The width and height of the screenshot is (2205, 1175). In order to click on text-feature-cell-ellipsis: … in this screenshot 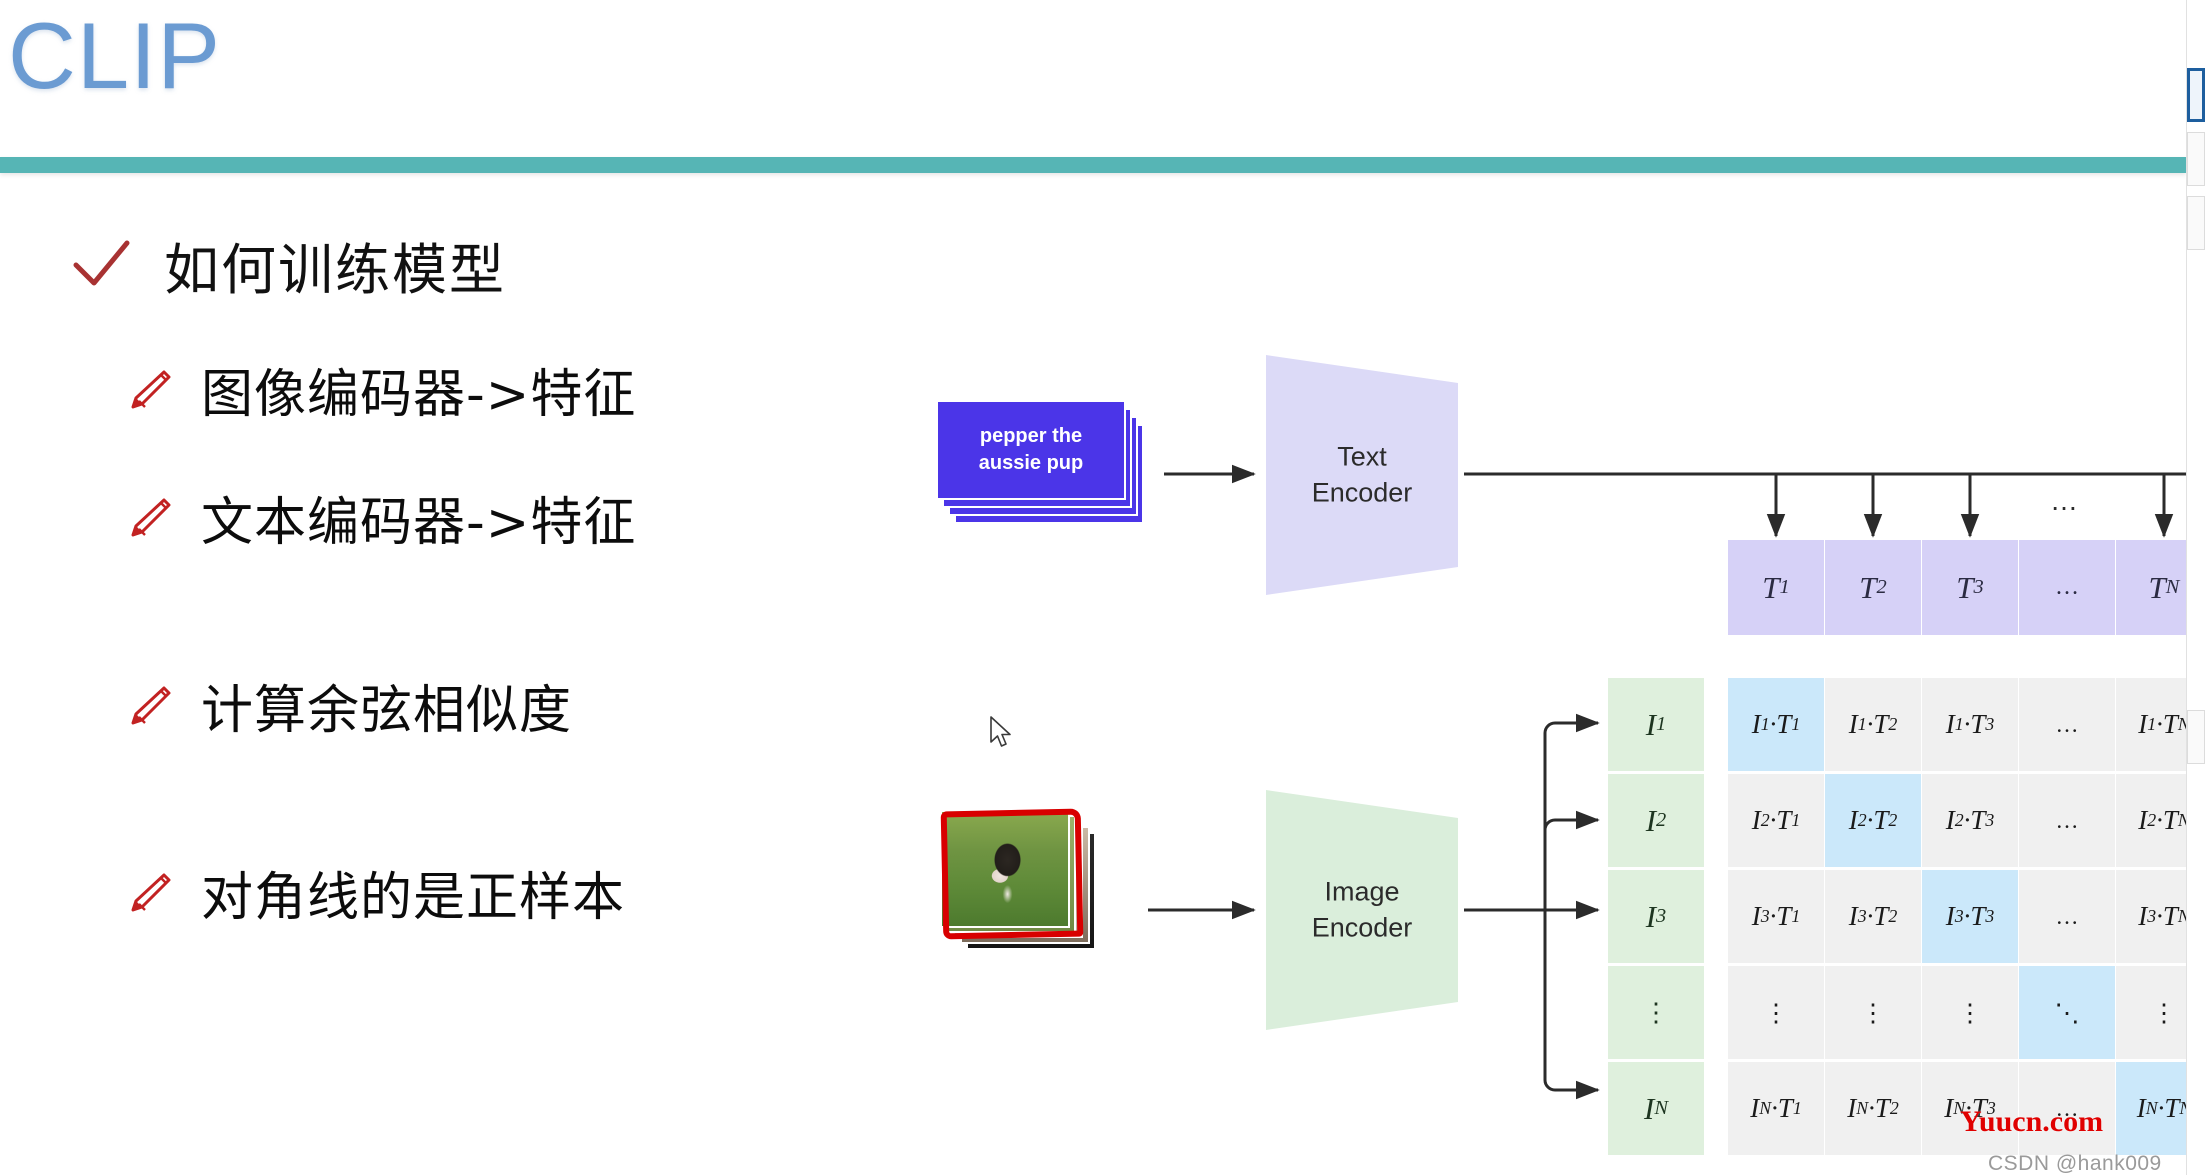, I will do `click(2067, 587)`.